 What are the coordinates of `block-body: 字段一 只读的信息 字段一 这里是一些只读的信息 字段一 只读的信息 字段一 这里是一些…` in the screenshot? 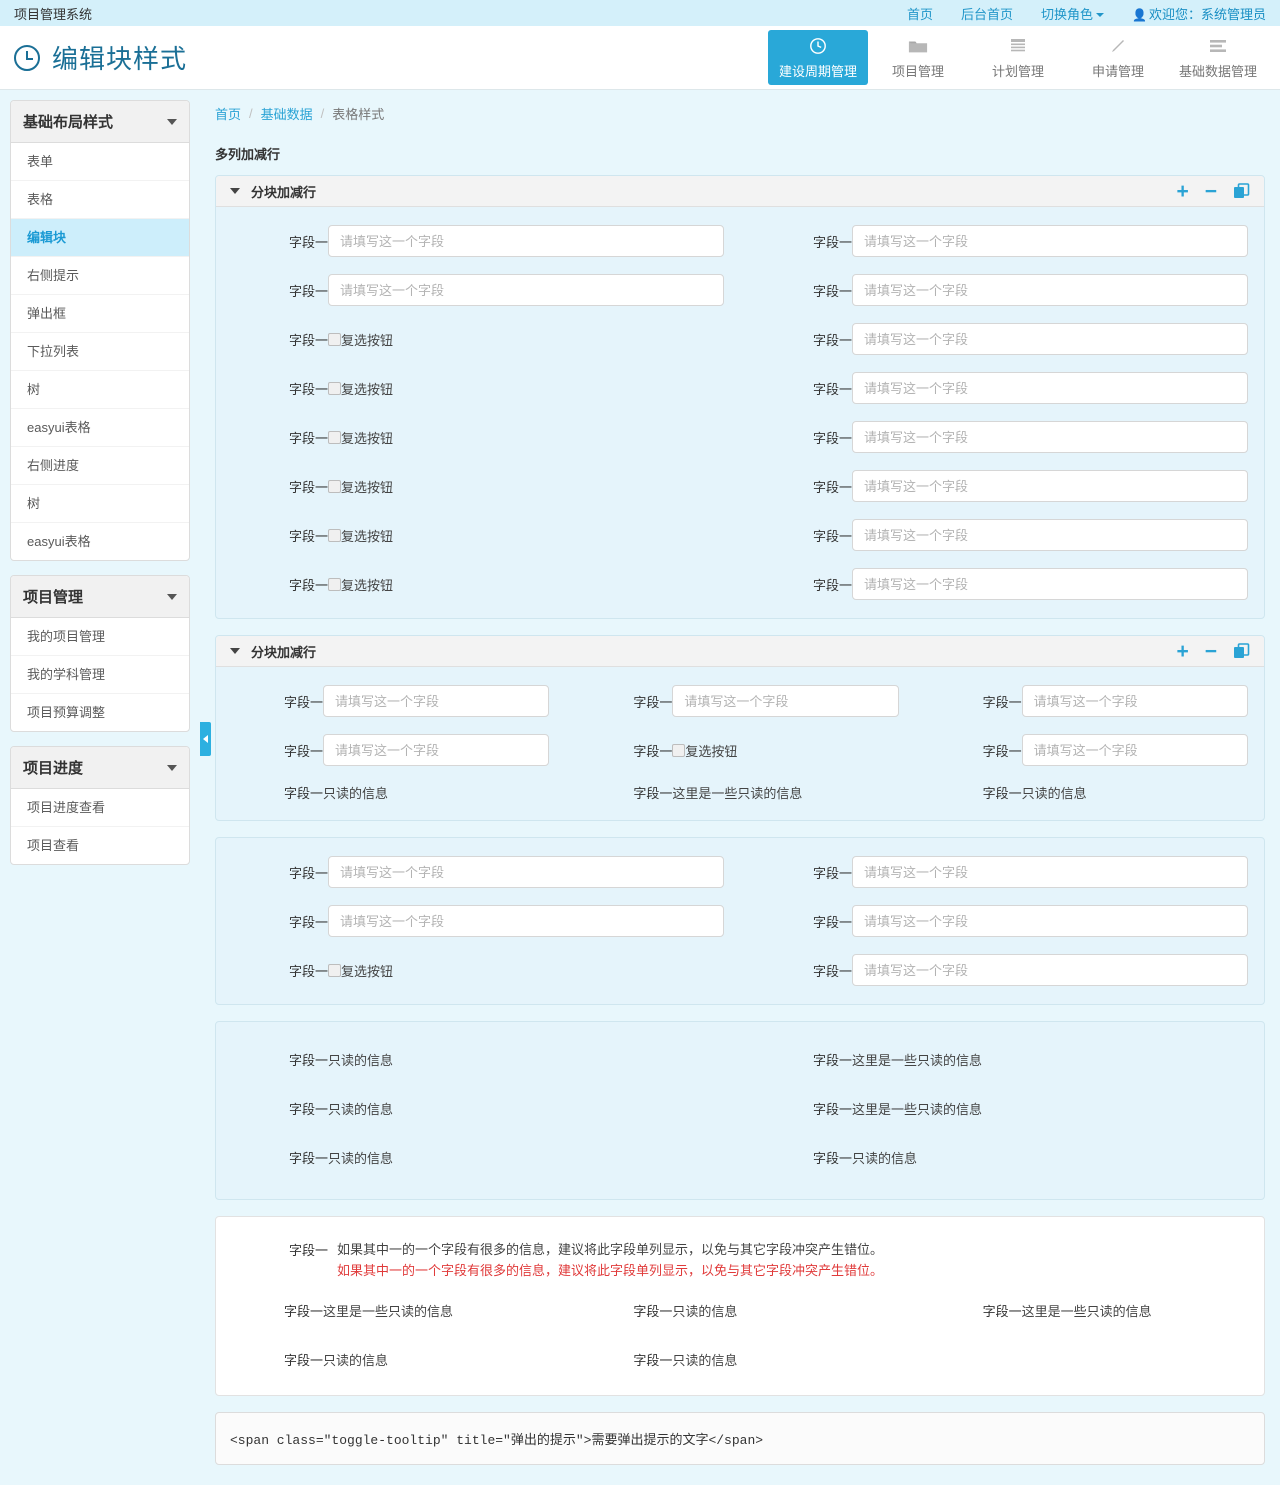 It's located at (740, 1110).